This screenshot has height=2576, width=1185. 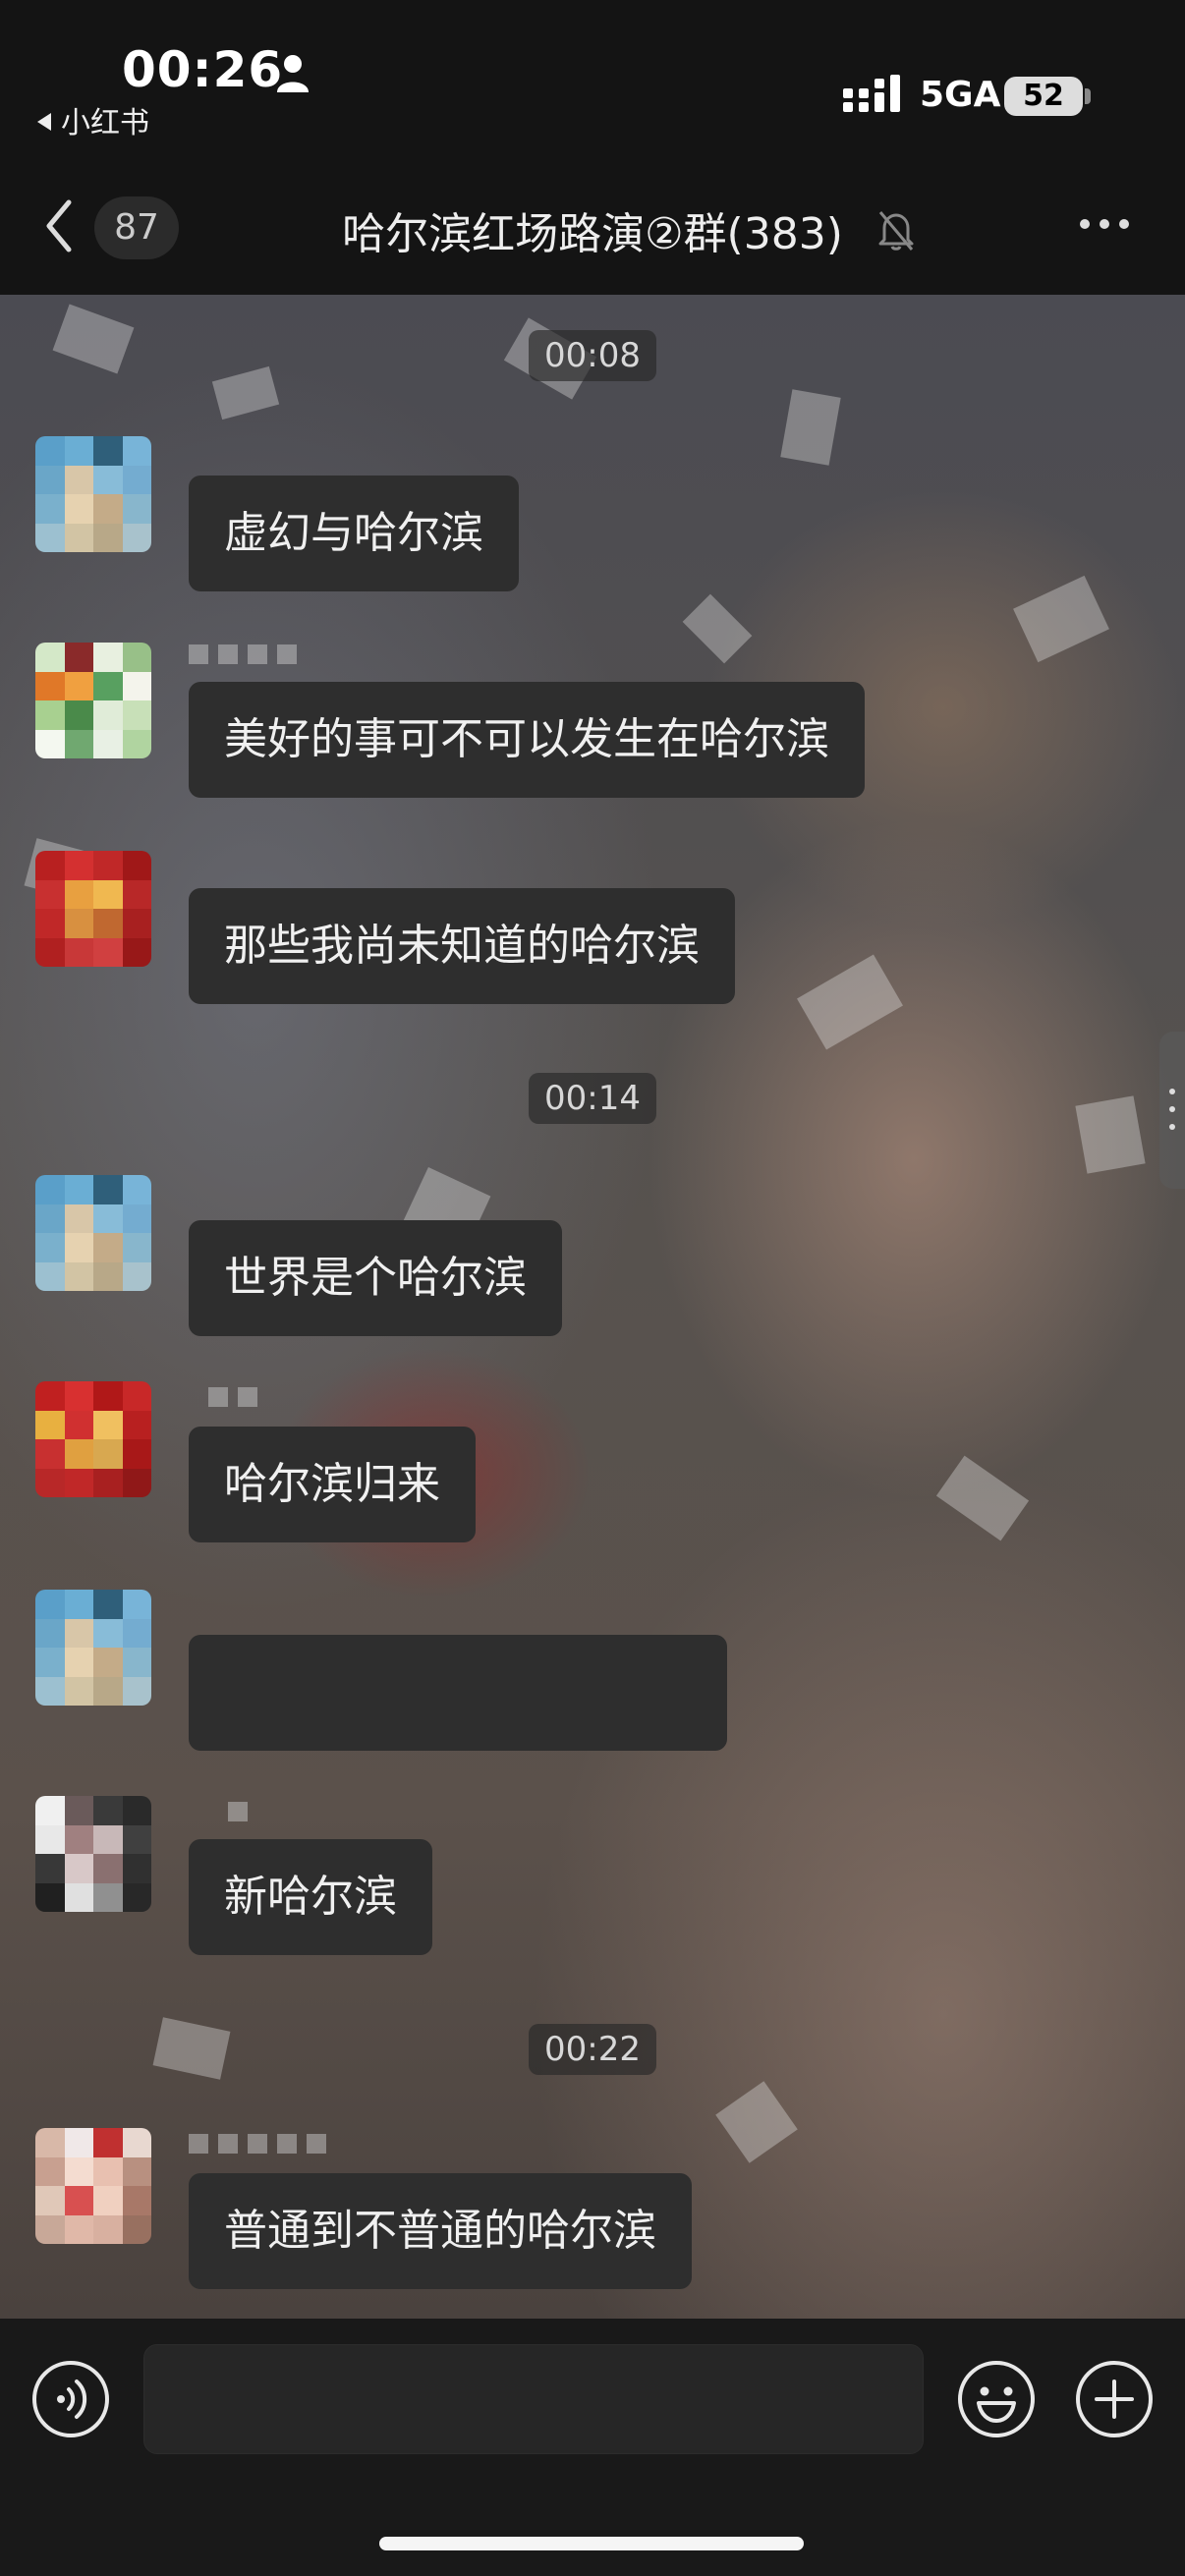 What do you see at coordinates (354, 533) in the screenshot?
I see `message-bubble: 虚幻与哈尔滨` at bounding box center [354, 533].